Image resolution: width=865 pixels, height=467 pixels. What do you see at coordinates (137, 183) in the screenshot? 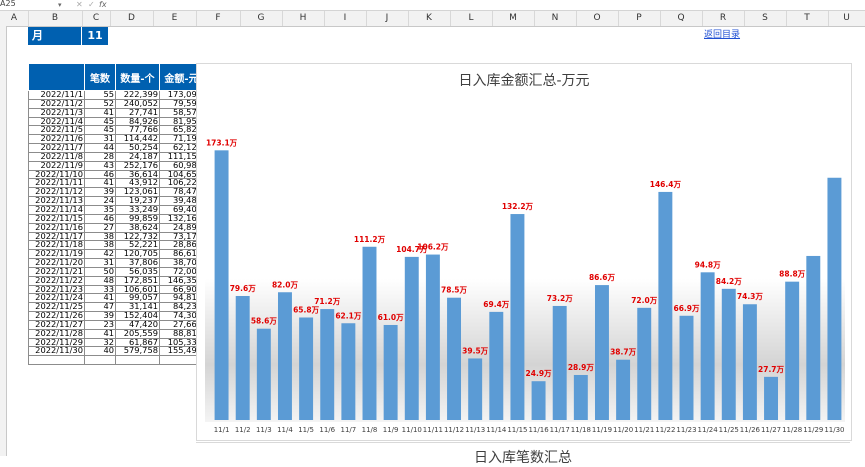
I see `quantity-cell: 43,912` at bounding box center [137, 183].